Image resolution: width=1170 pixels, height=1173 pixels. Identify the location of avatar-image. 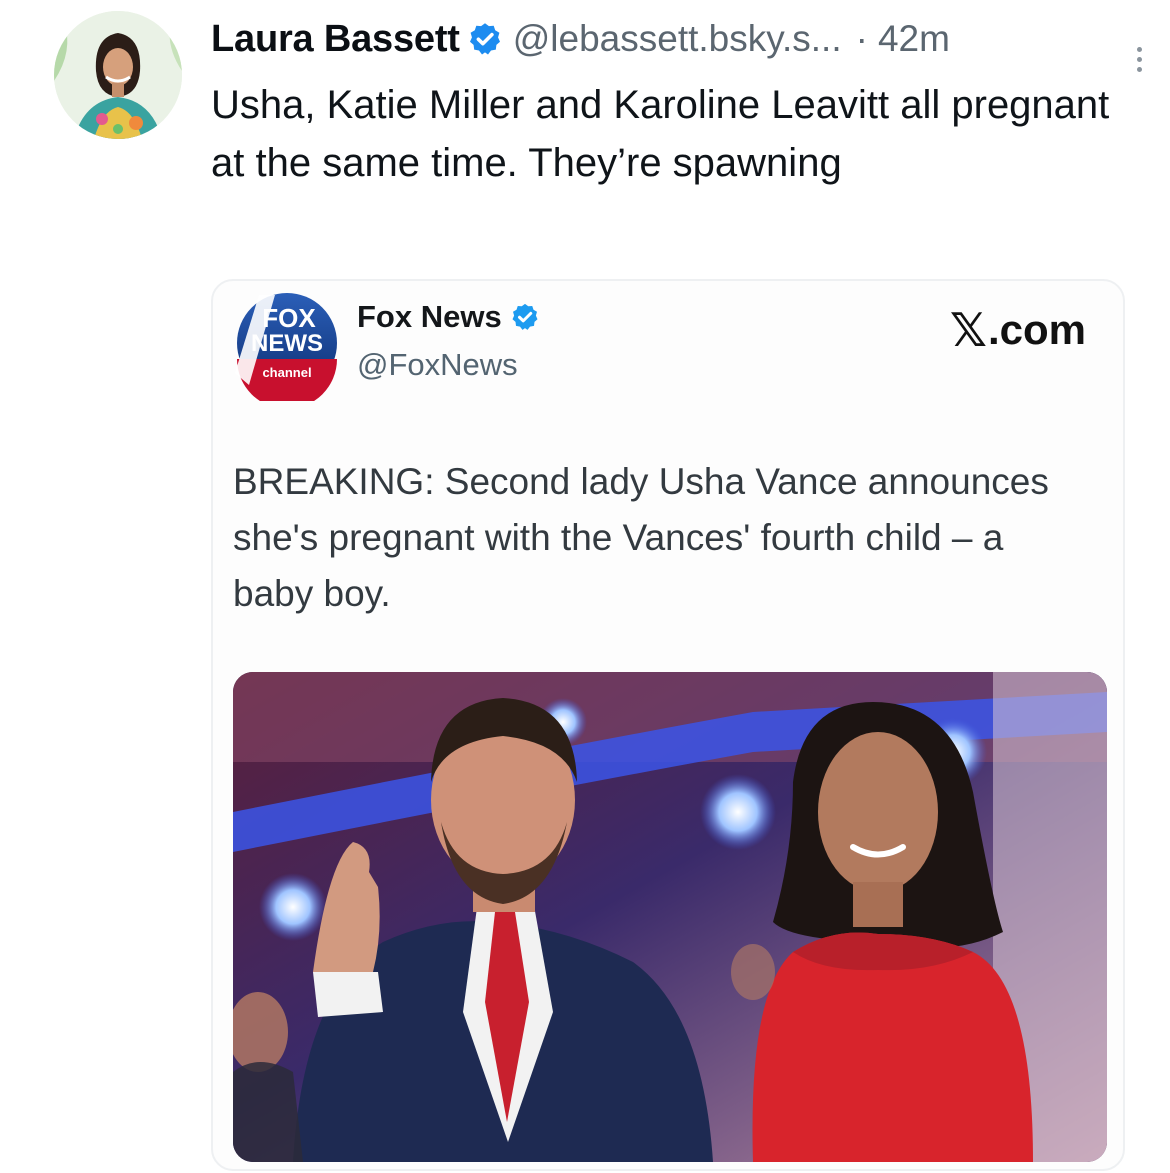
(118, 75).